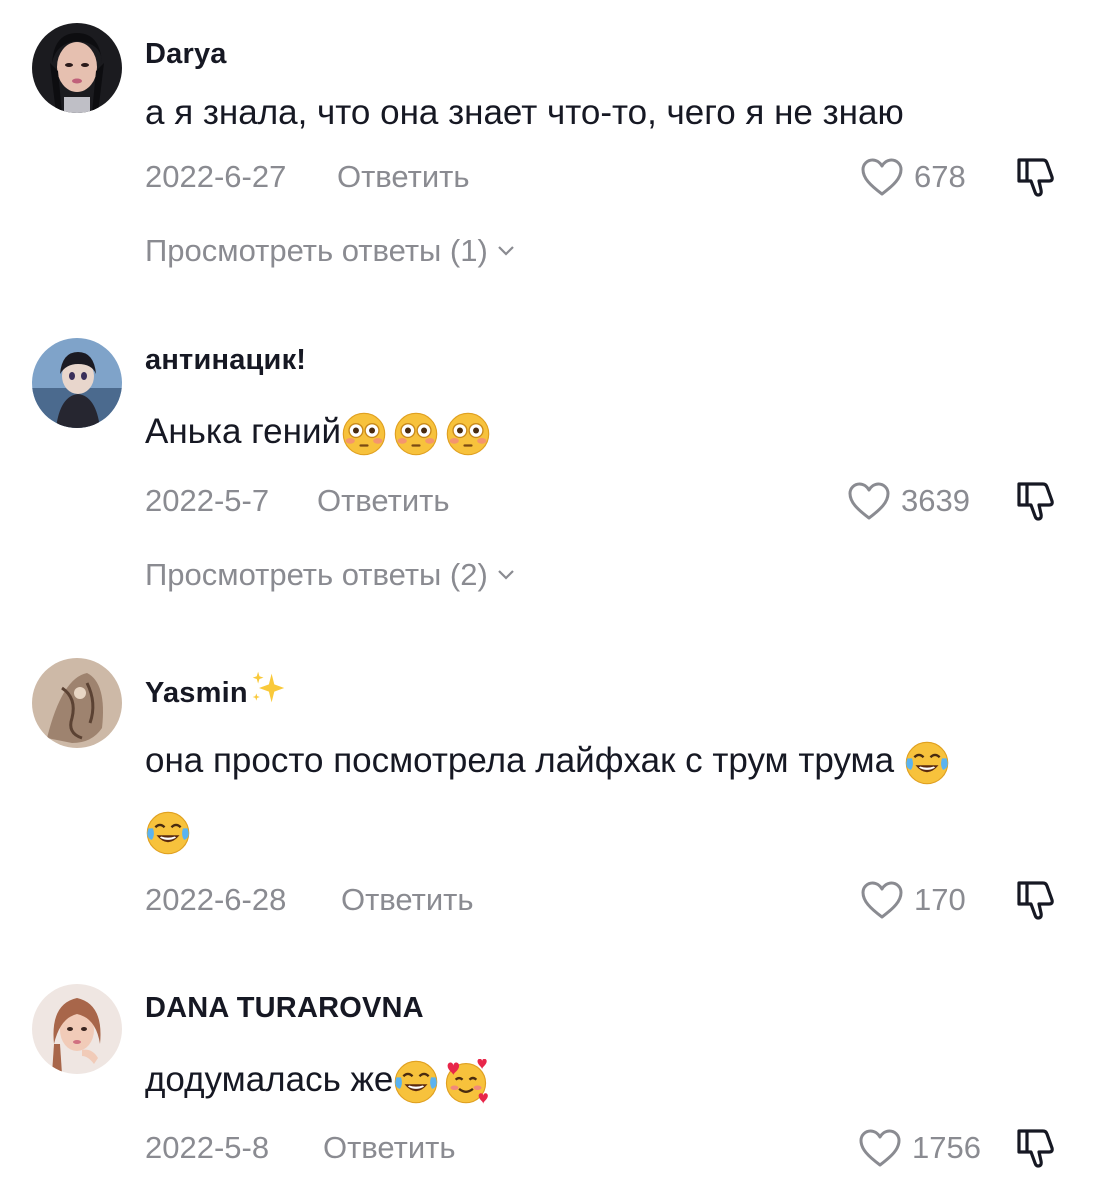 This screenshot has height=1200, width=1095. I want to click on username: Yasmin, so click(215, 690).